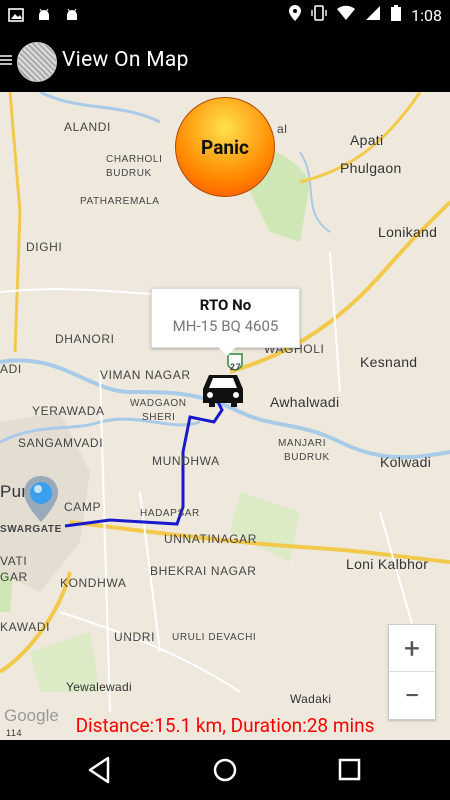  Describe the element at coordinates (389, 362) in the screenshot. I see `place-label: Kesnand` at that location.